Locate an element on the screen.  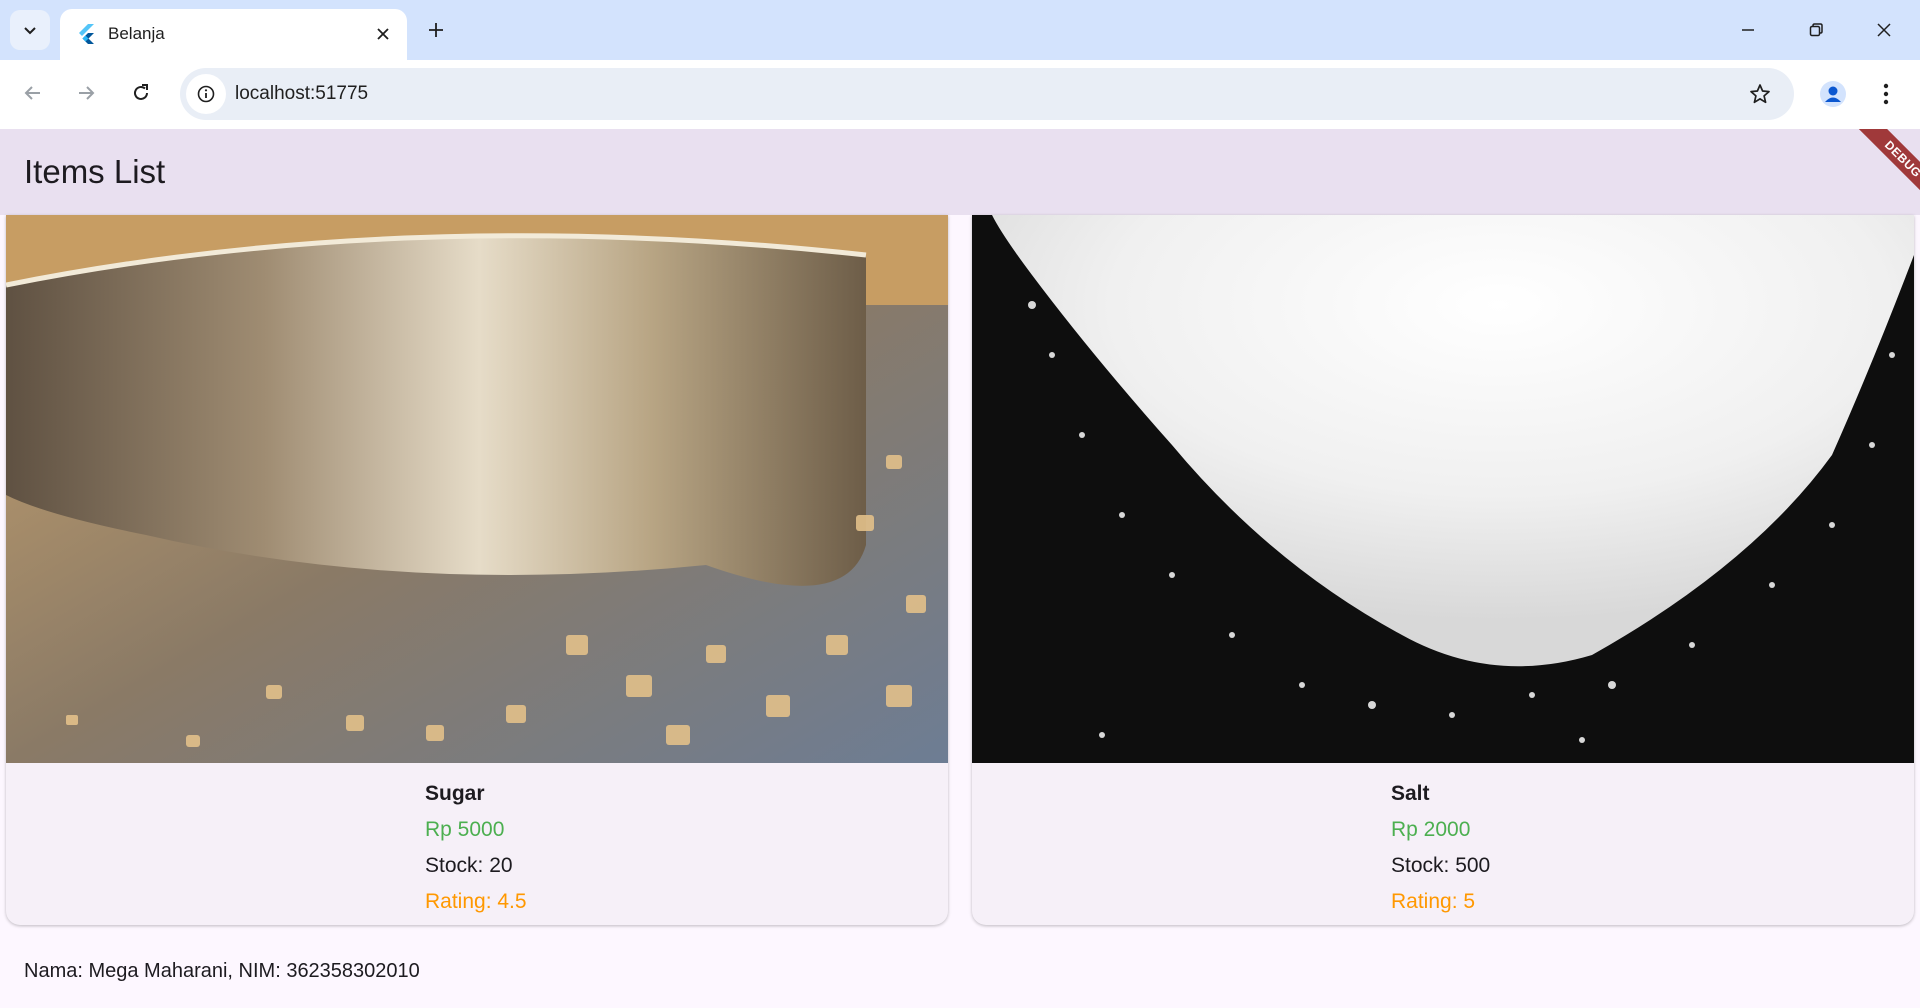
item-rating: Rating: 5 is located at coordinates (1433, 901).